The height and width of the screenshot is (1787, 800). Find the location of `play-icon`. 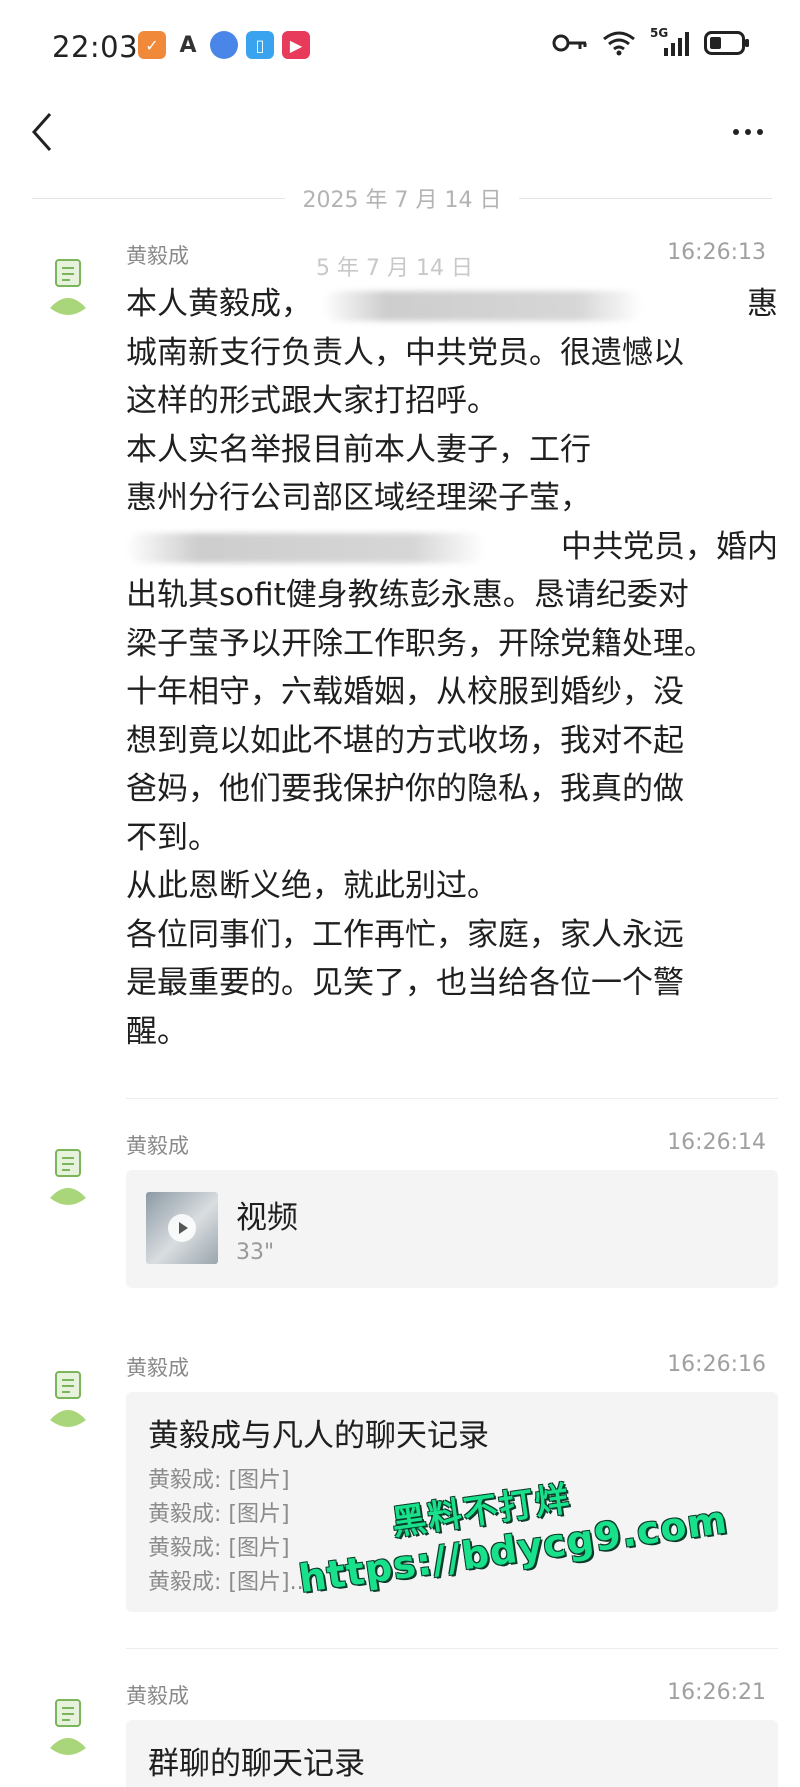

play-icon is located at coordinates (182, 1228).